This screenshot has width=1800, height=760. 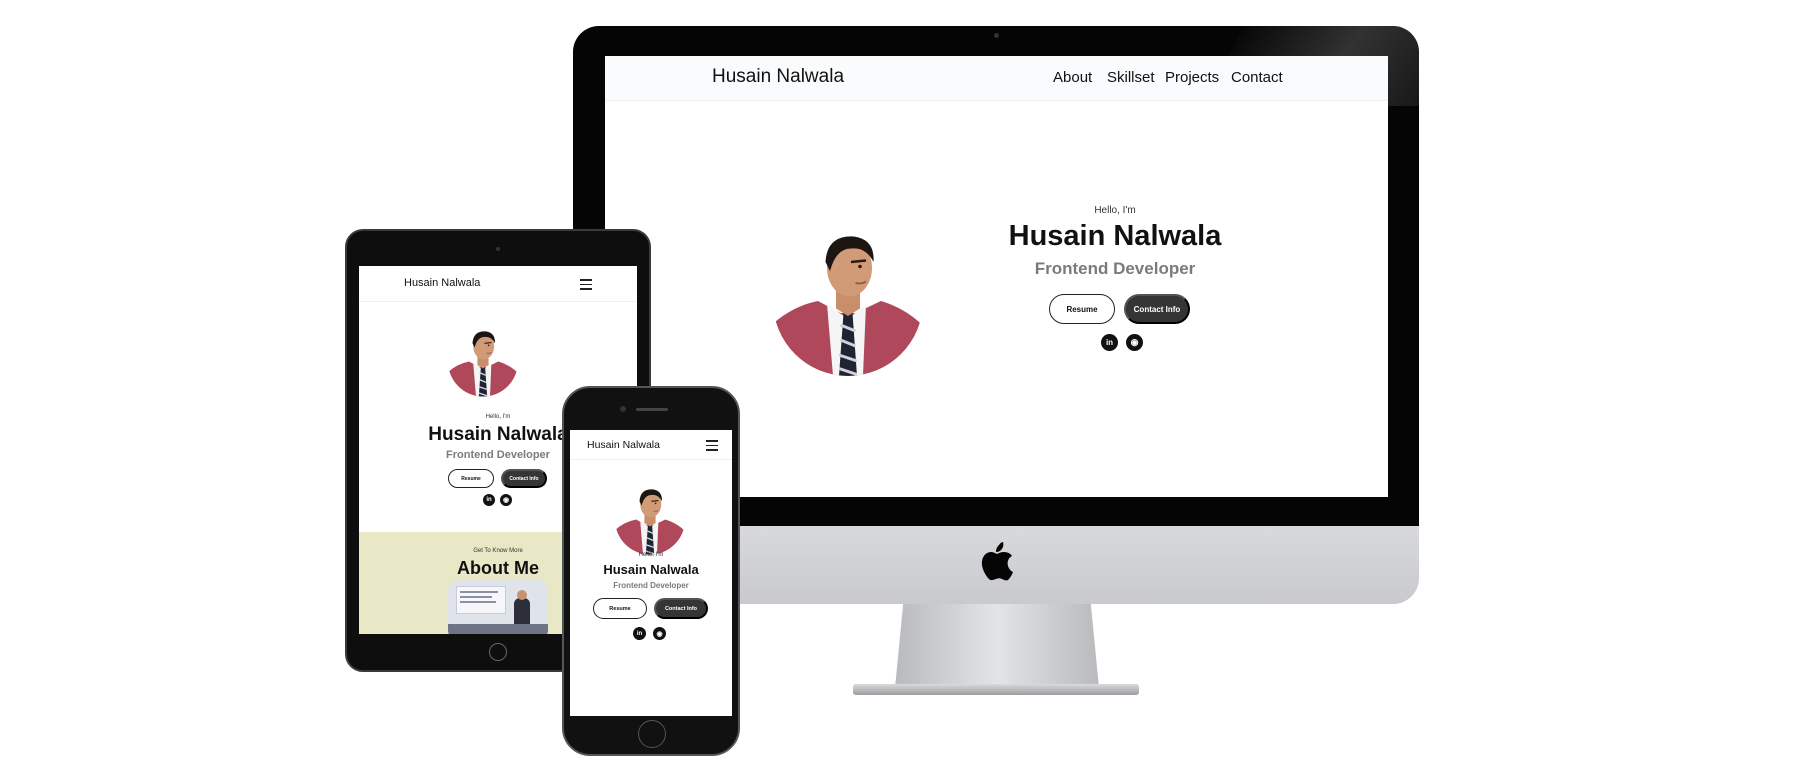 What do you see at coordinates (489, 500) in the screenshot?
I see `tablet-linkedin-icon: in` at bounding box center [489, 500].